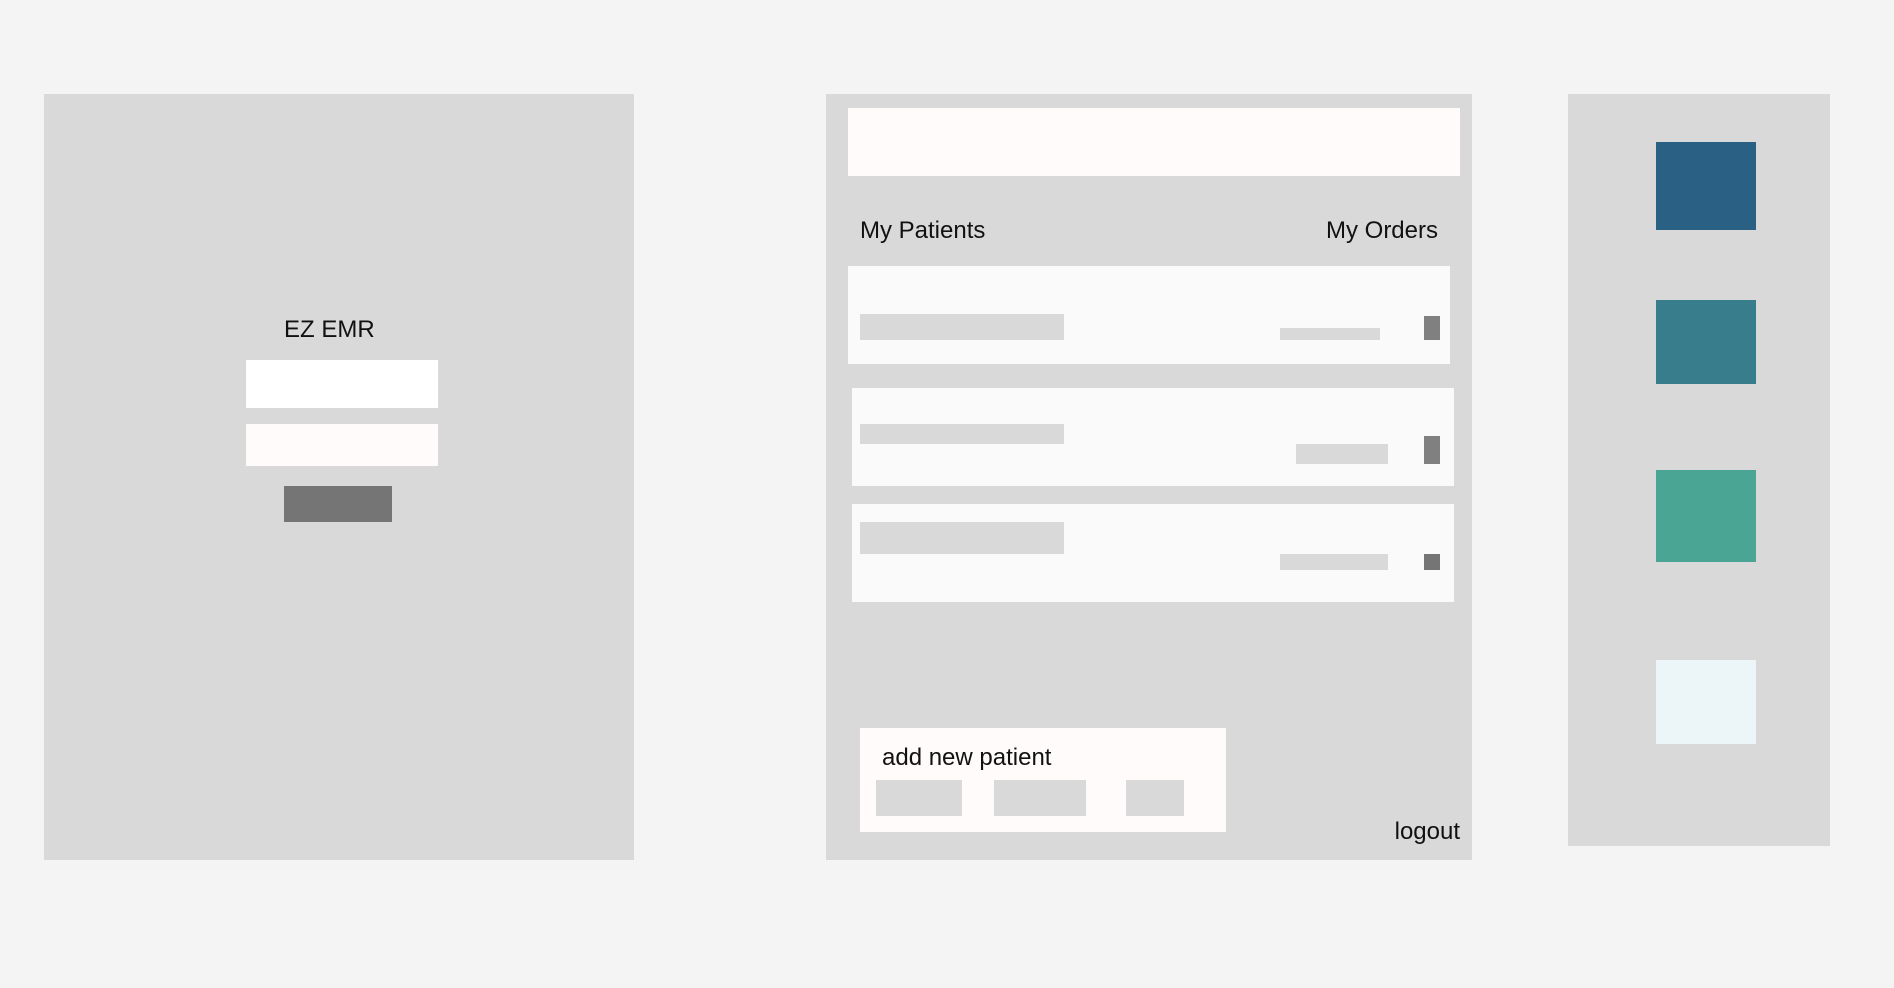 The image size is (1894, 988). Describe the element at coordinates (329, 329) in the screenshot. I see `app-title: EZ EMR` at that location.